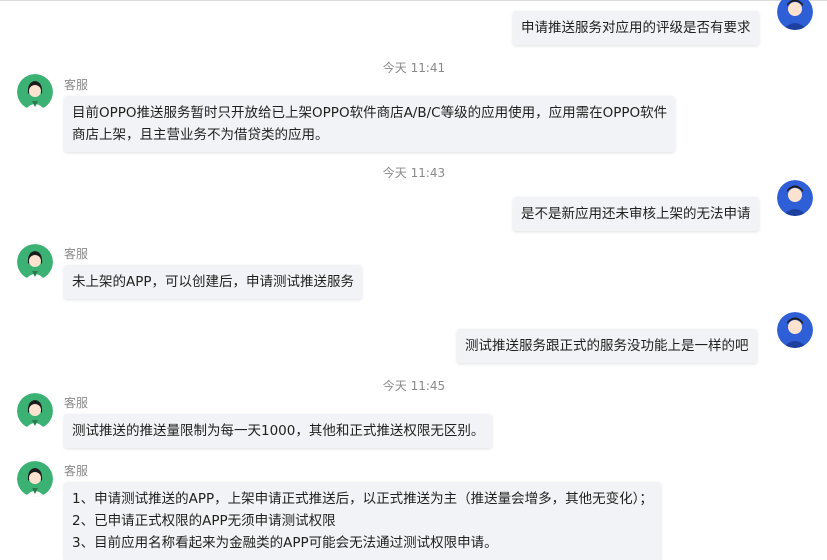 The image size is (827, 560). Describe the element at coordinates (414, 173) in the screenshot. I see `timestamp-2: 今天 11:43` at that location.